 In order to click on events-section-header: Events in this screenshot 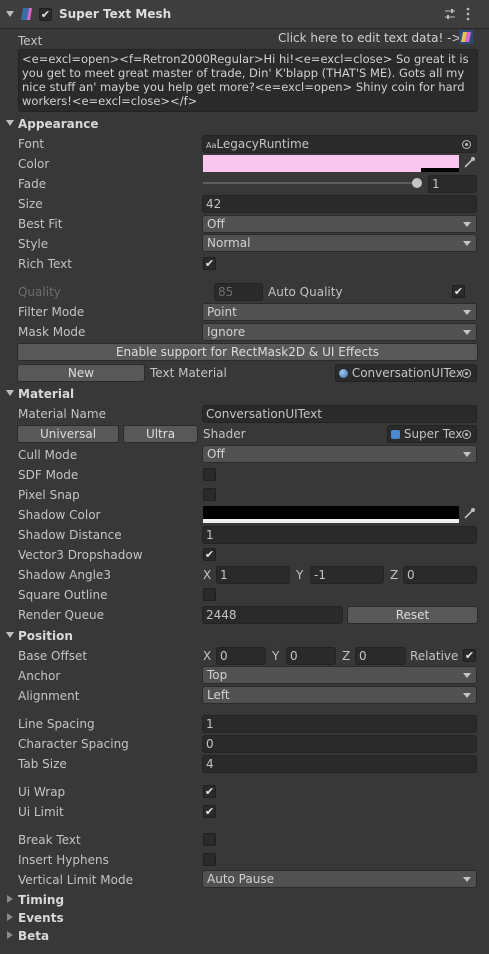, I will do `click(244, 918)`.